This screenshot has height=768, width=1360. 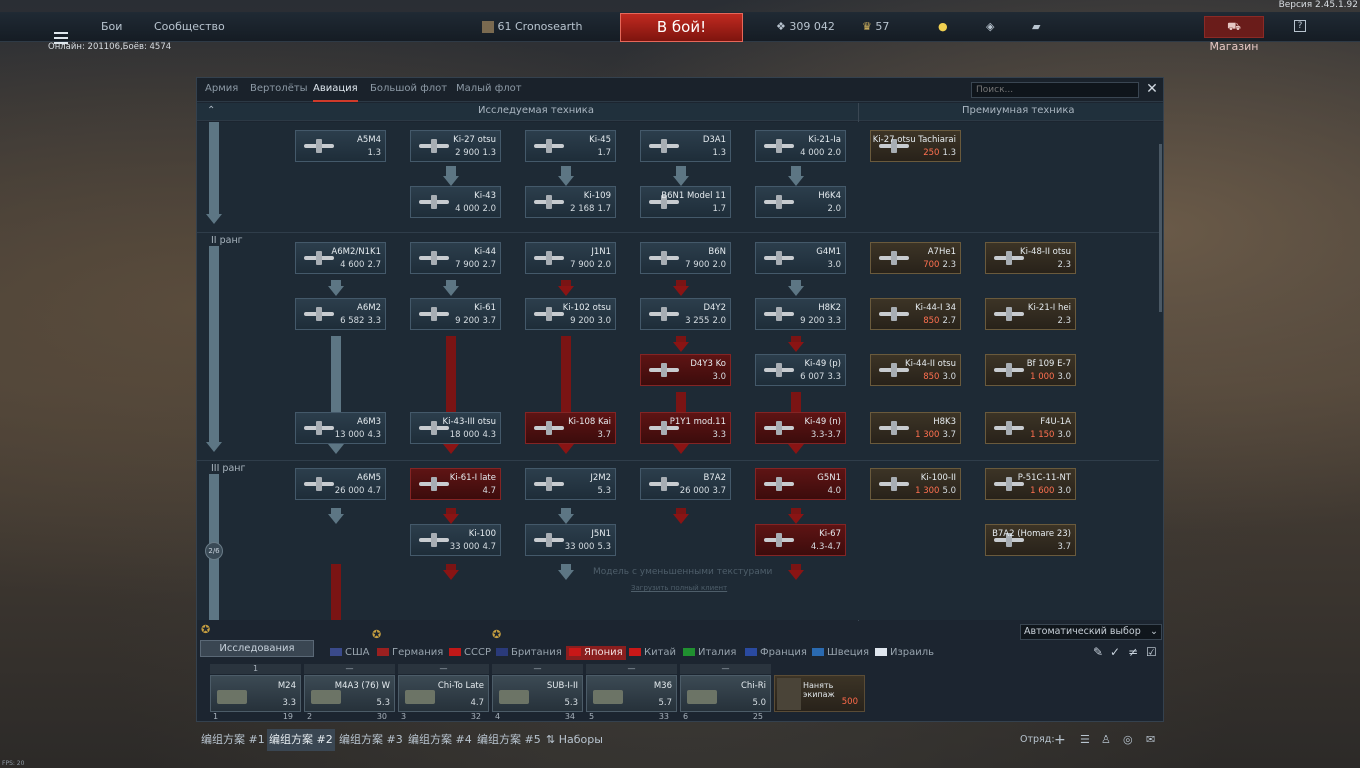 I want to click on tab-coastal-fleet: Малый флот, so click(x=489, y=90).